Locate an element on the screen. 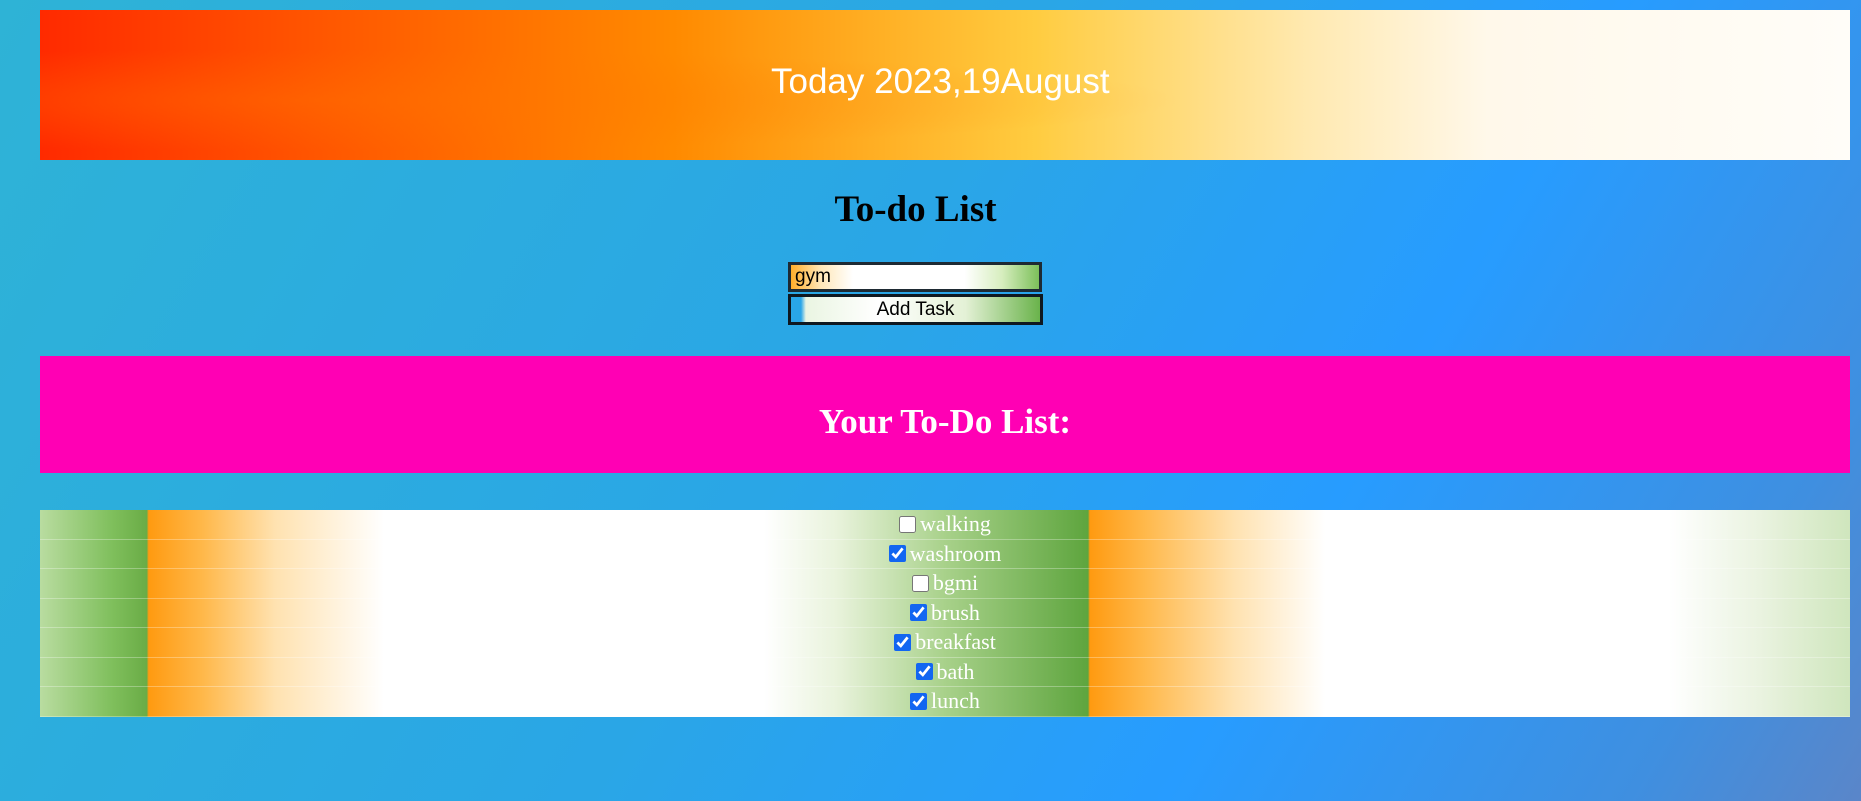 This screenshot has width=1861, height=801. task-input is located at coordinates (915, 277).